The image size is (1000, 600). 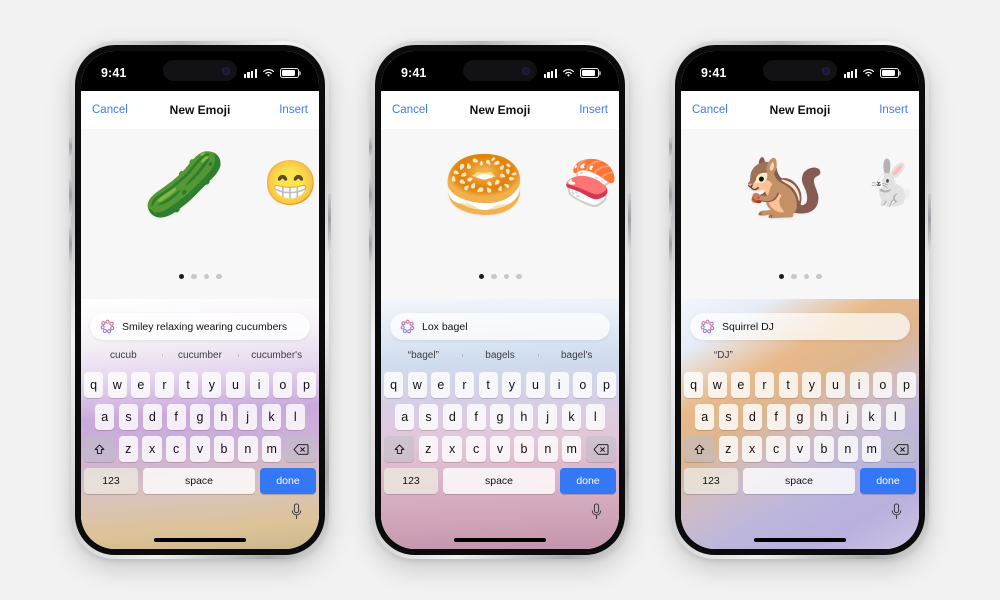 I want to click on autocorrect-suggestion-bar: cucub cucumber cucumber's, so click(x=200, y=355).